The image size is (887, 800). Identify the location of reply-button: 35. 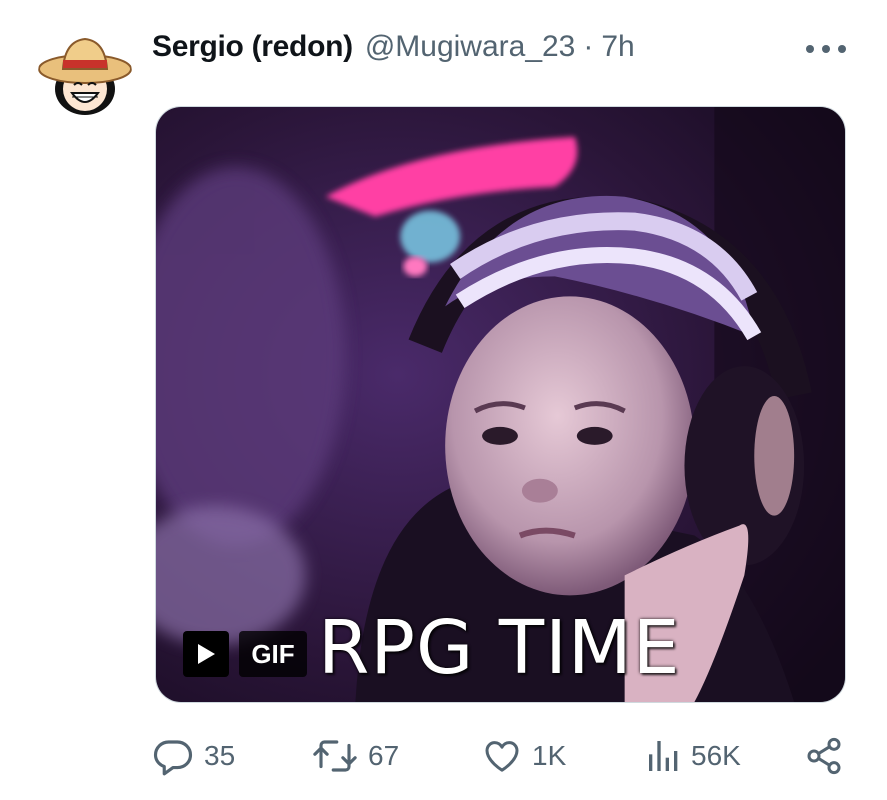
(193, 756).